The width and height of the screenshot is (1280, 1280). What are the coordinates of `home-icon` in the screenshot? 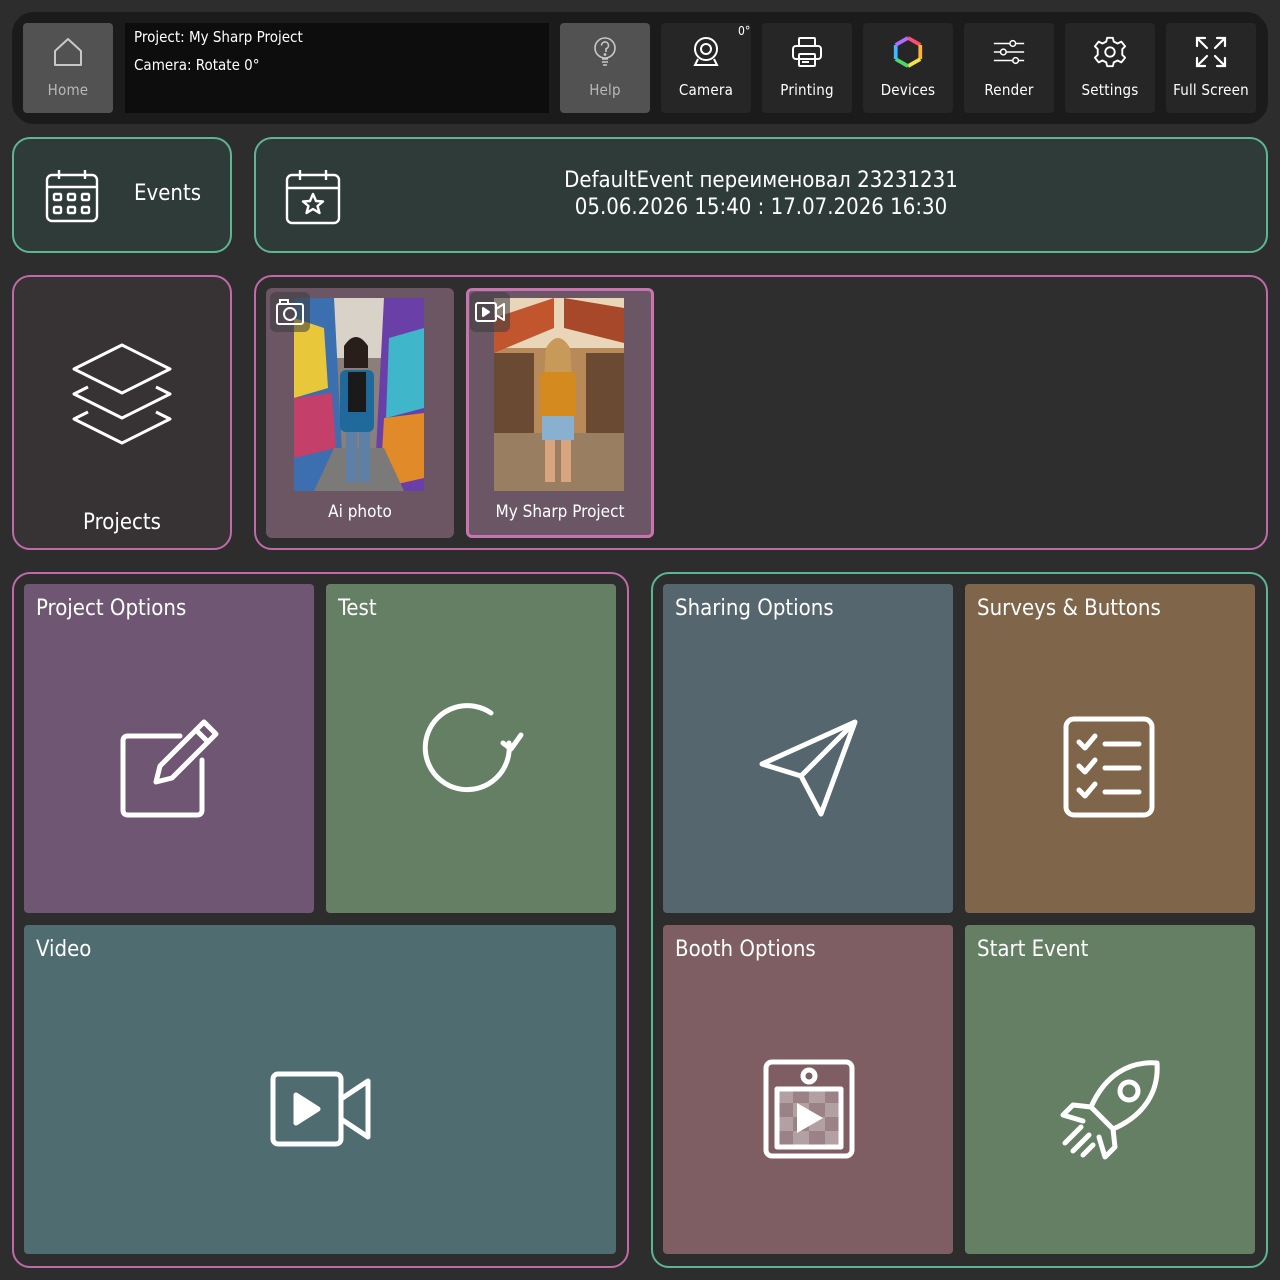 It's located at (68, 52).